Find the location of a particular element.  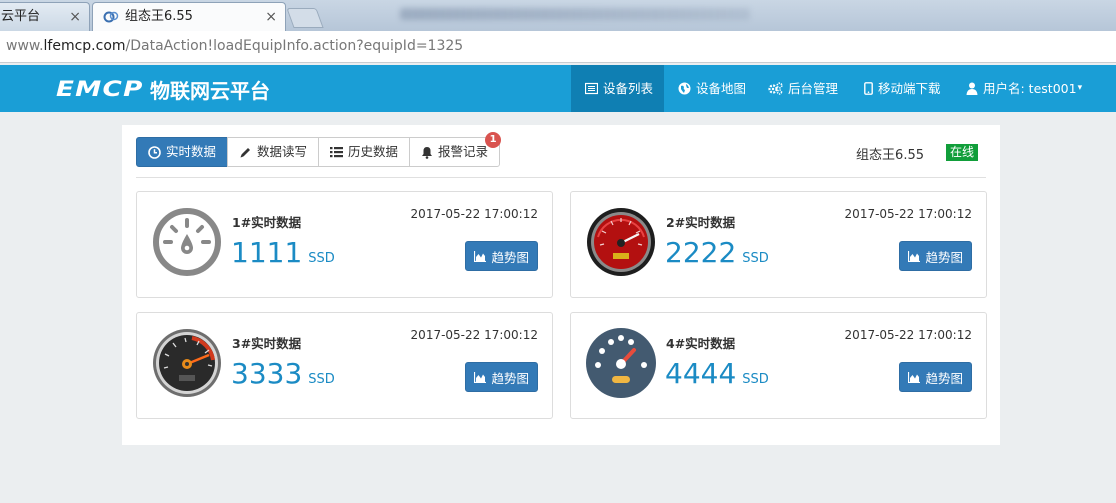

data-card-2: 2#实时数据 2017-05-22 17:00:12 2222 SSD 趋势图 is located at coordinates (778, 244).